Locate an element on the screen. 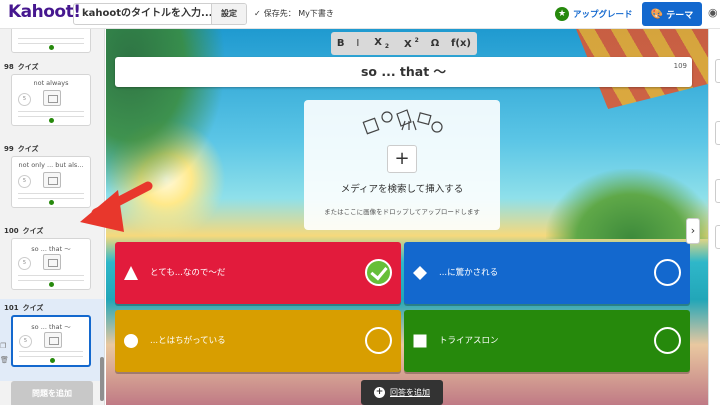  superscript-button: X2 is located at coordinates (410, 43).